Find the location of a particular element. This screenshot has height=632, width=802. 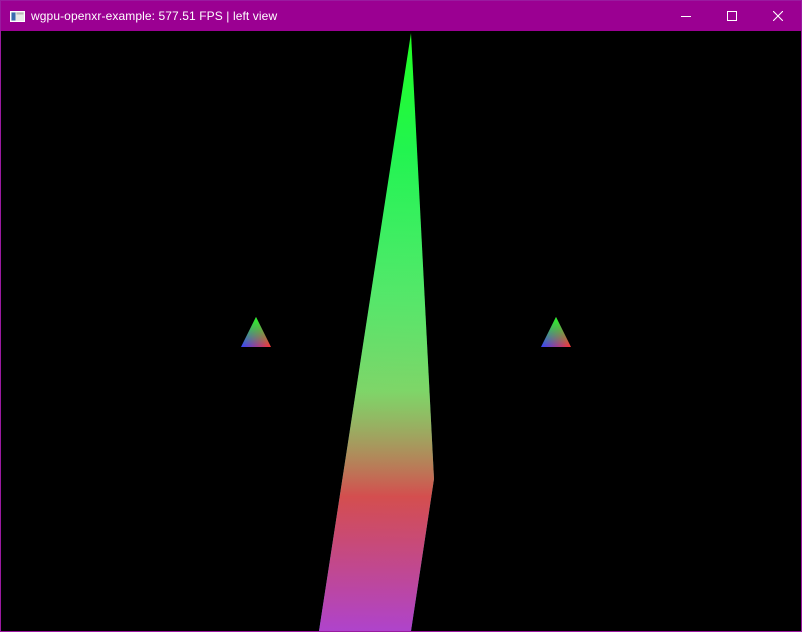

minimize-button is located at coordinates (686, 16).